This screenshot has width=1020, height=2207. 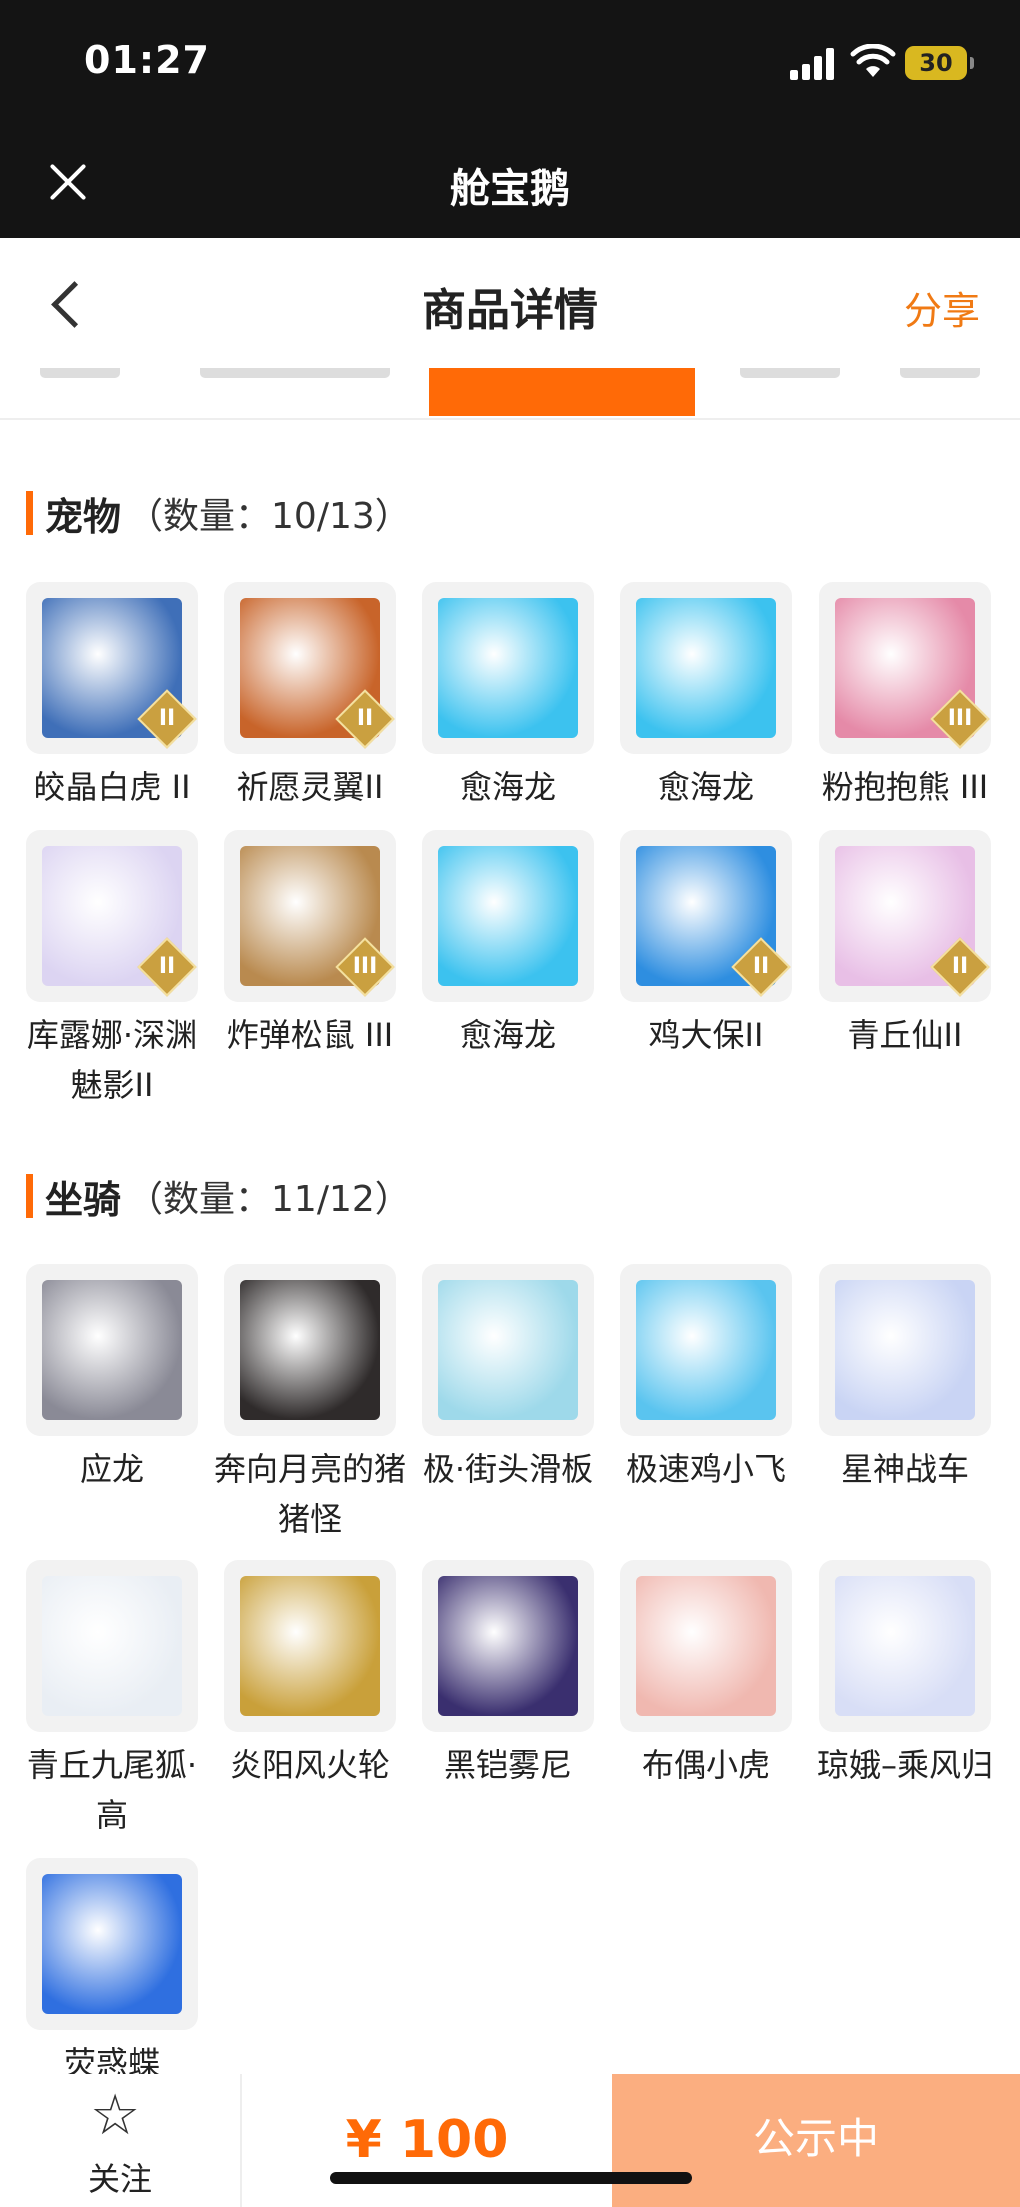 I want to click on item-card: 极·街头滑板, so click(x=508, y=1379).